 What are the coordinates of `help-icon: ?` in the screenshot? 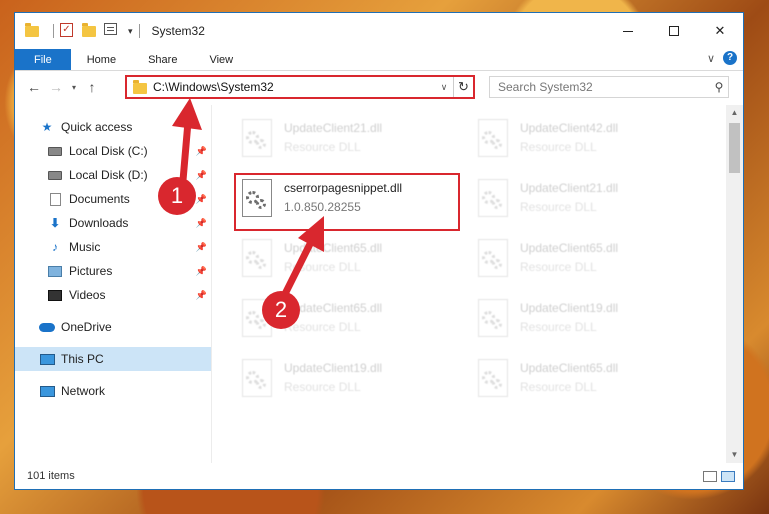 It's located at (730, 58).